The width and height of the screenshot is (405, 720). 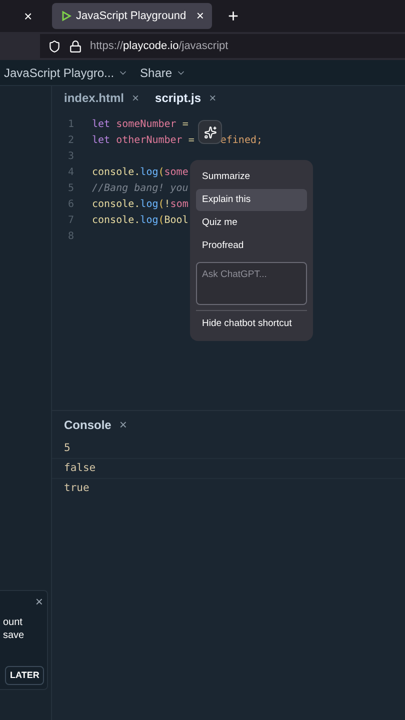 I want to click on close-tab-button: ×, so click(x=30, y=16).